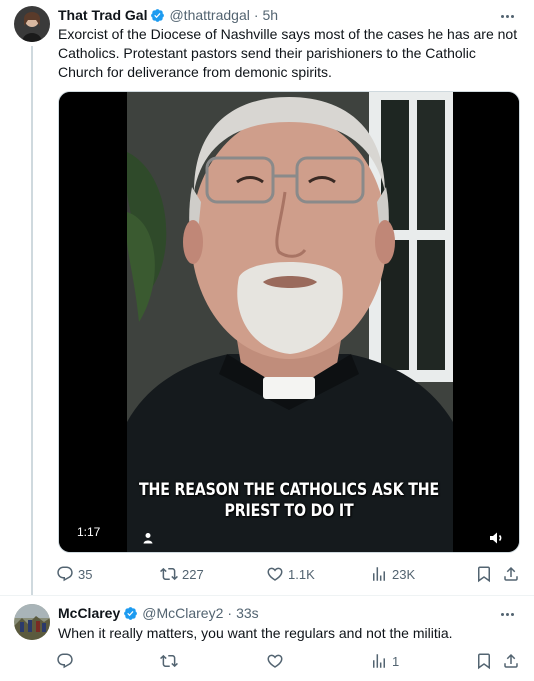 Image resolution: width=534 pixels, height=681 pixels. I want to click on avatar-mcclarey, so click(32, 622).